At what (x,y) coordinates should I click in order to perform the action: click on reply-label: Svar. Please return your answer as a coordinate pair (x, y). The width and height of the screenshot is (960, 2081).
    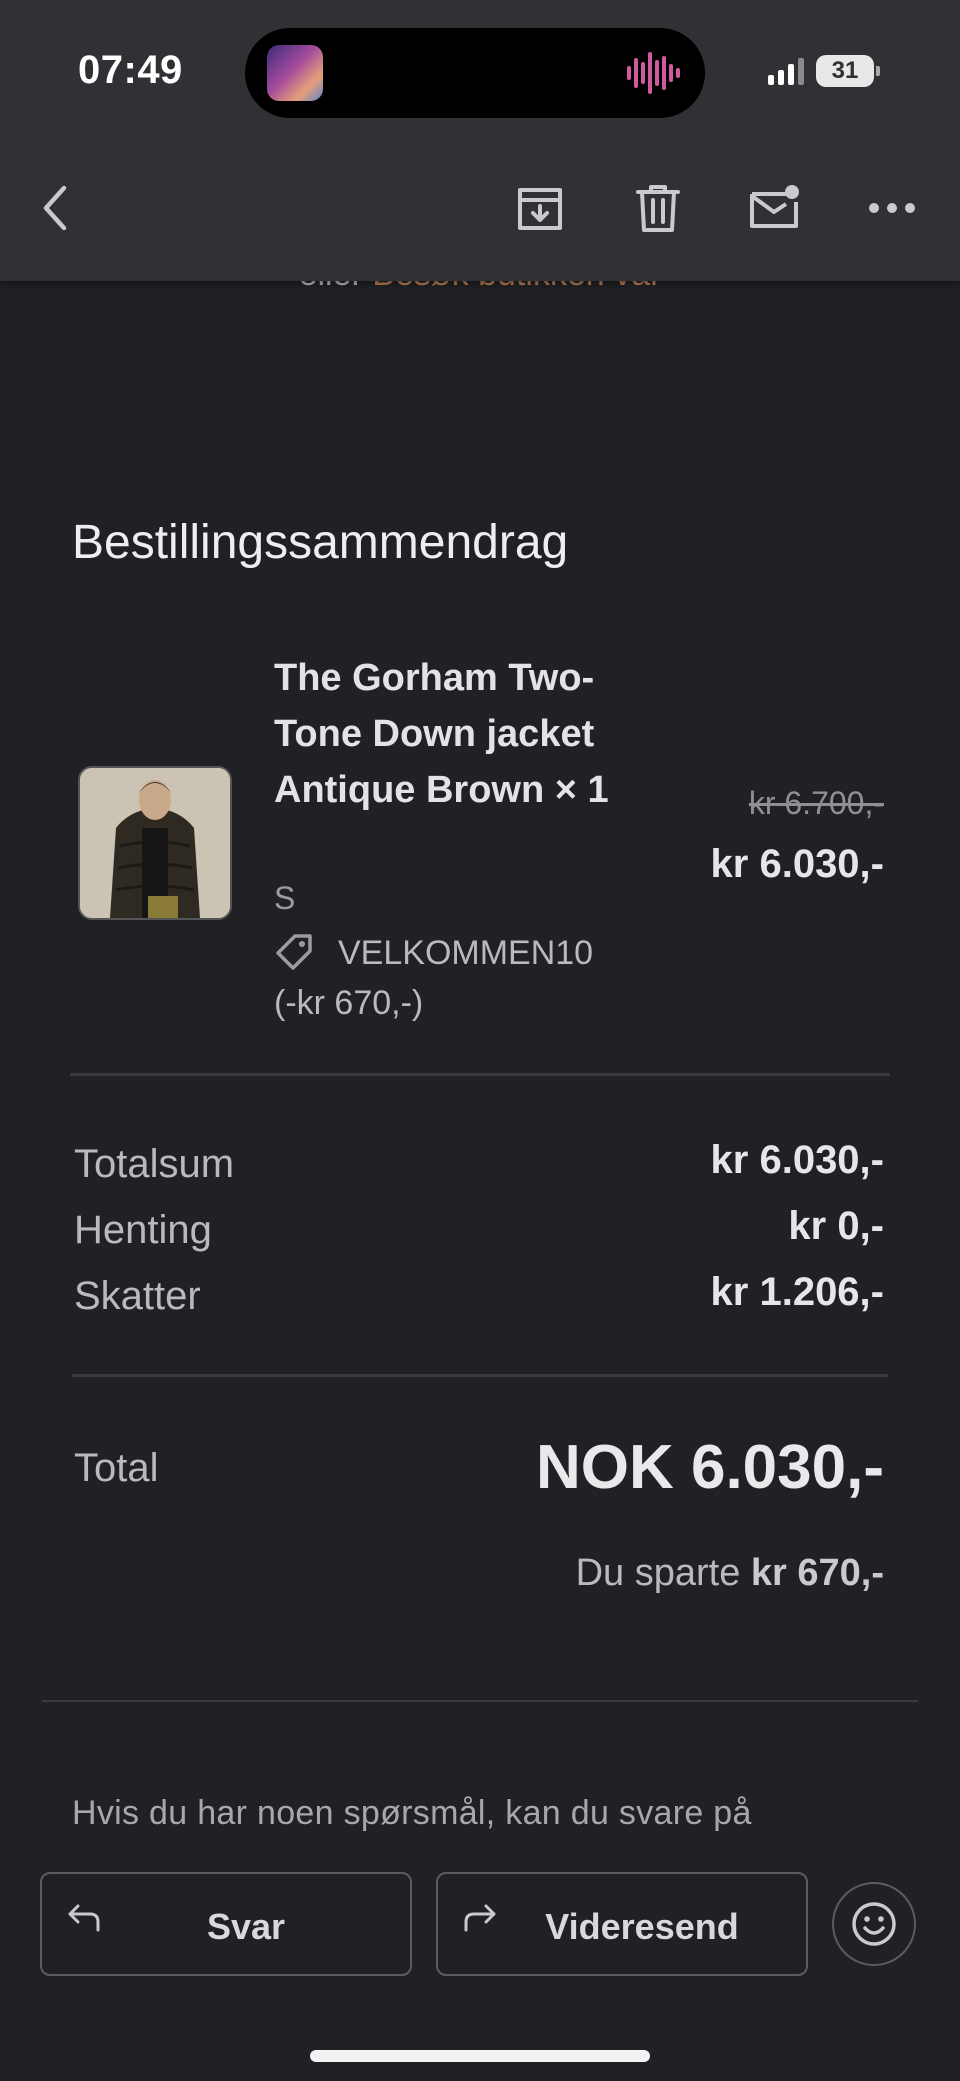
    Looking at the image, I should click on (246, 1926).